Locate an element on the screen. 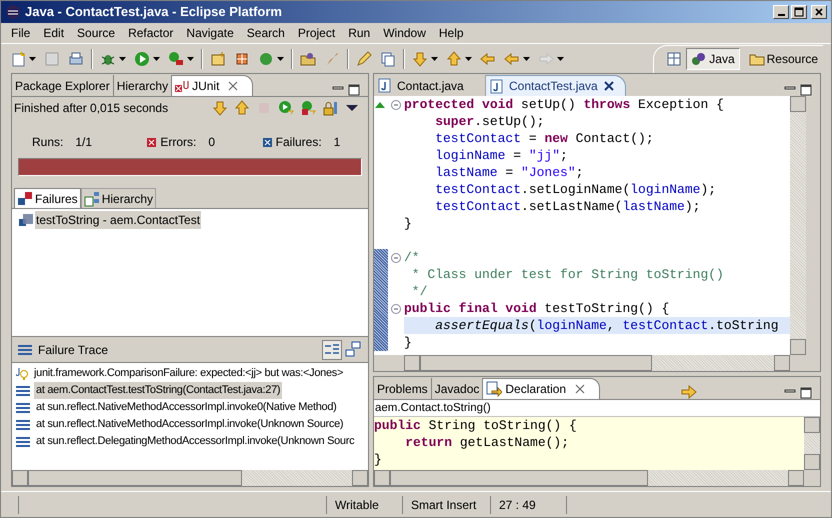  pencil-icon is located at coordinates (364, 58).